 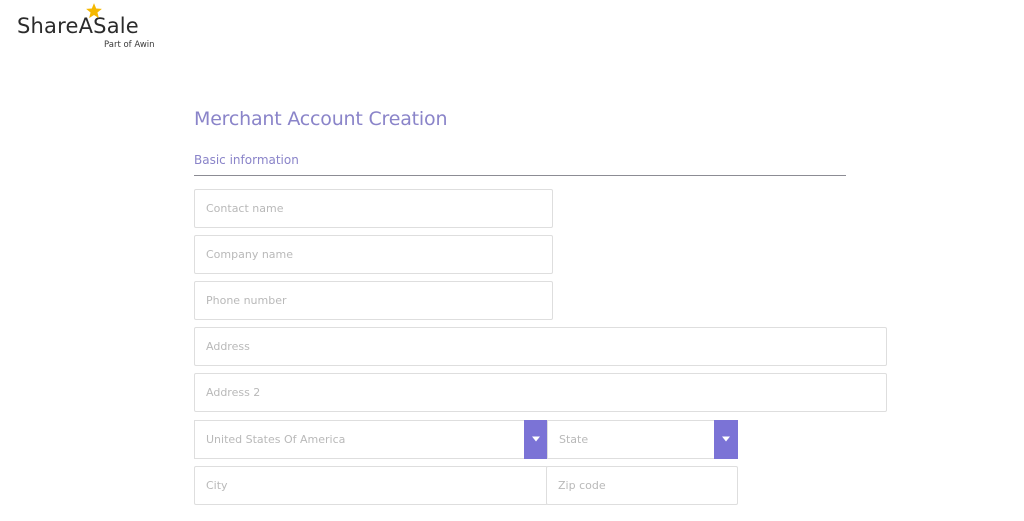 I want to click on state-dropdown-button, so click(x=726, y=439).